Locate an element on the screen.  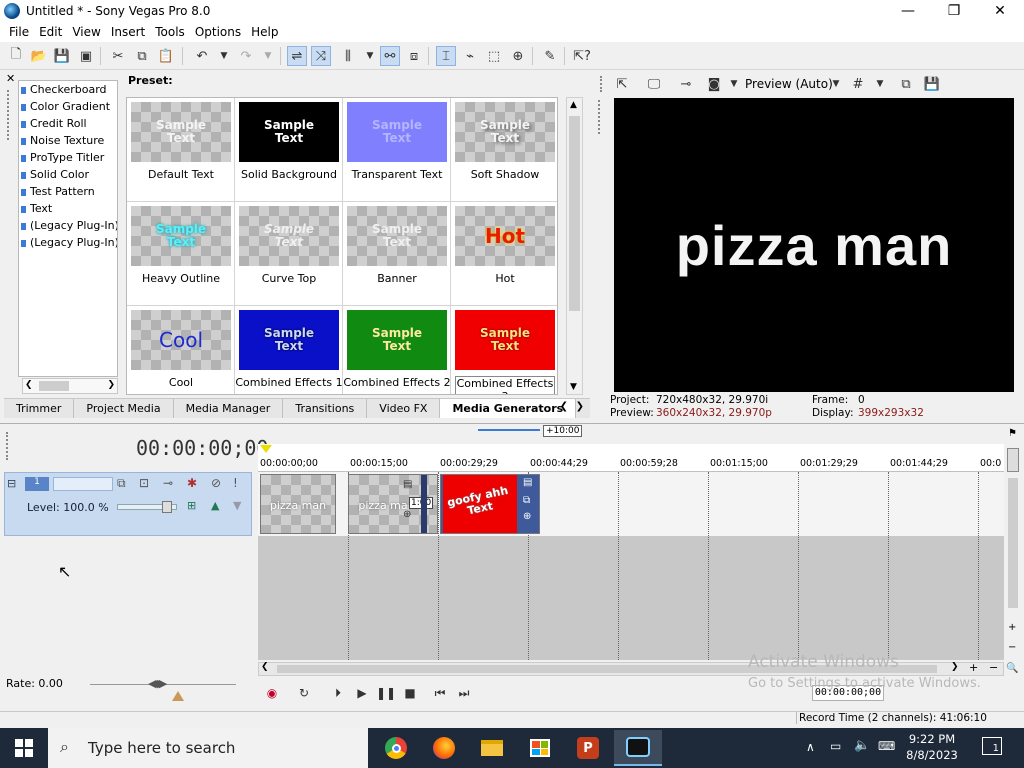
generator-item: Credit Roll is located at coordinates (68, 123).